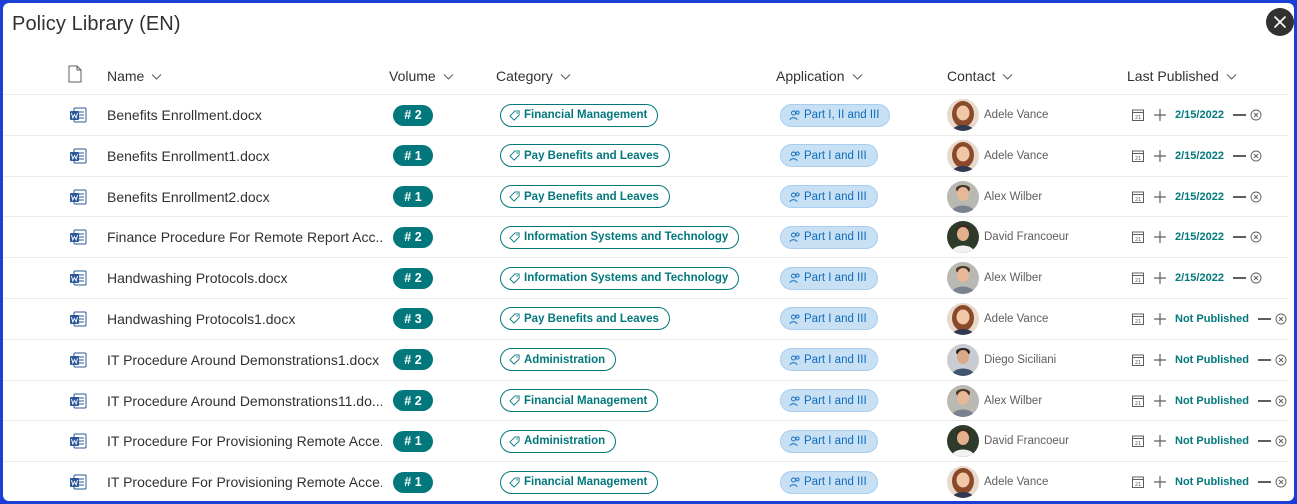 The width and height of the screenshot is (1297, 504). I want to click on document-name-link: Handwashing Protocols1.docx, so click(244, 319).